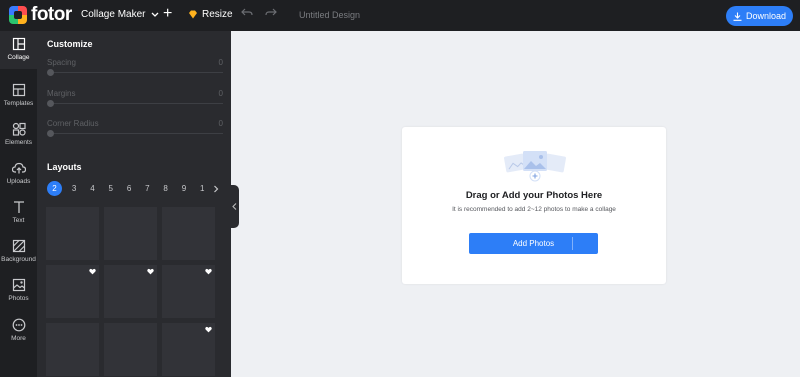  I want to click on rail-item-templates: Templates, so click(18, 96).